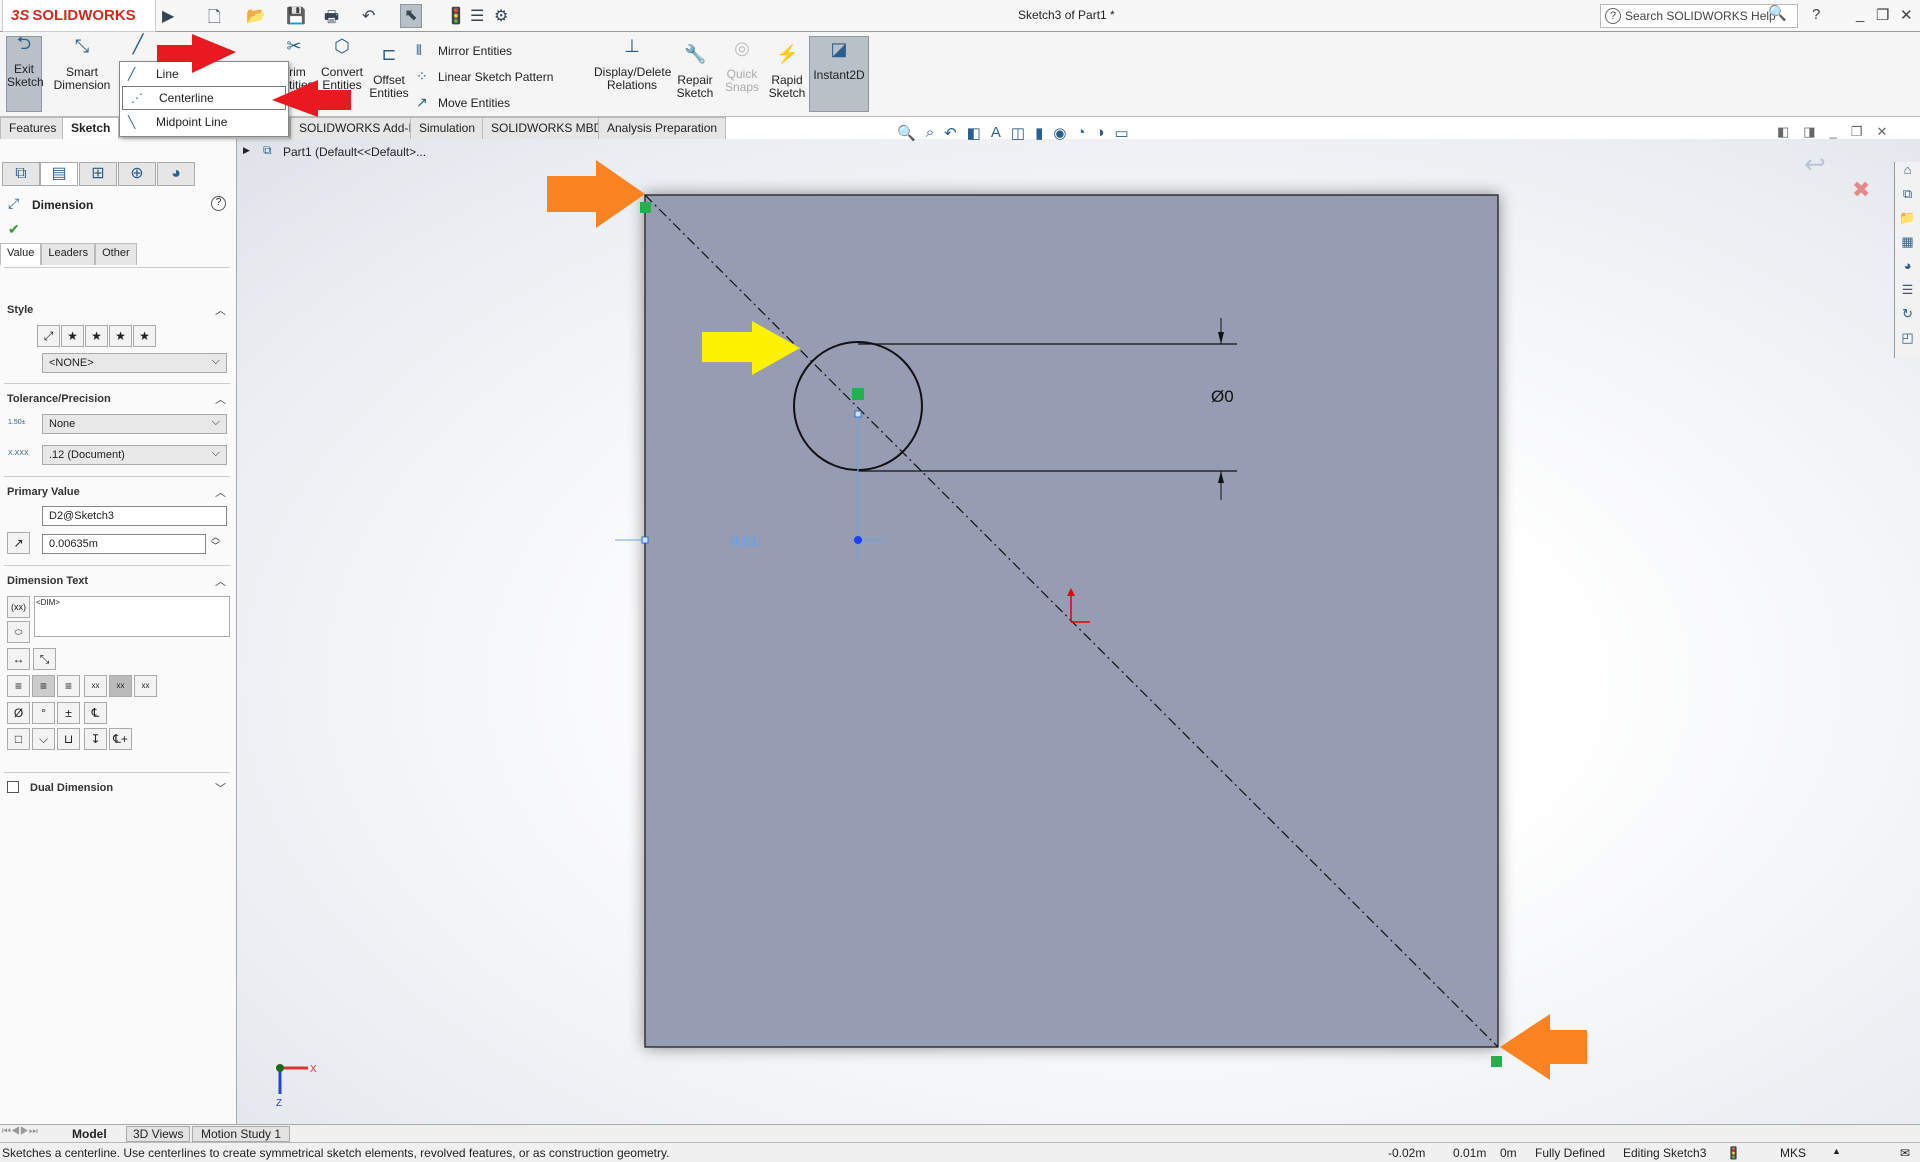 The width and height of the screenshot is (1920, 1162). What do you see at coordinates (134, 455) in the screenshot?
I see `precision-select: .12 (Document)` at bounding box center [134, 455].